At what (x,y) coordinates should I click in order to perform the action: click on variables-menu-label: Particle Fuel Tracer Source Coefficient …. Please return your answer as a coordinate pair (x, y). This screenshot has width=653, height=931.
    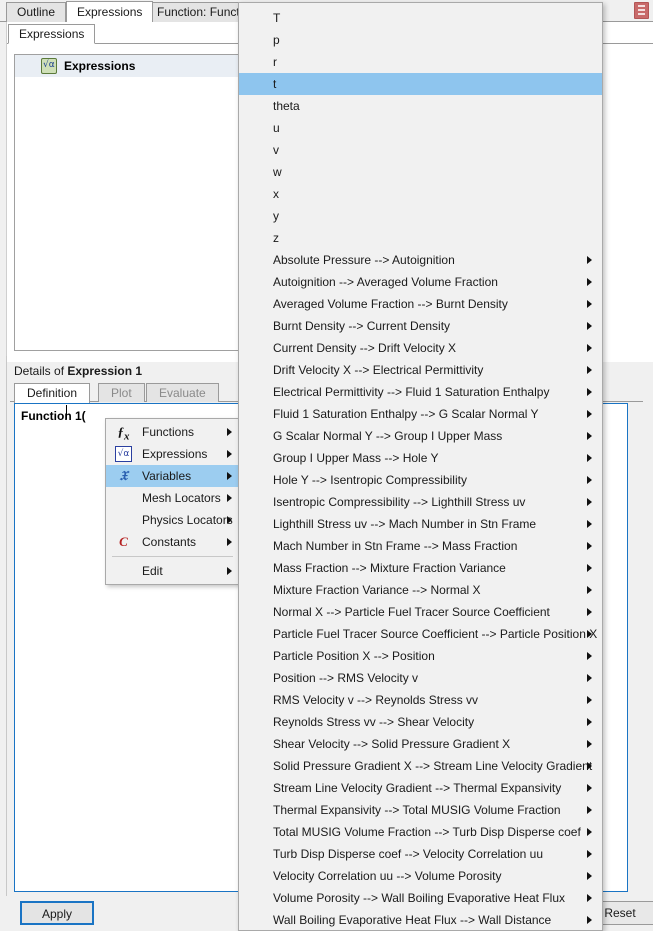
    Looking at the image, I should click on (435, 634).